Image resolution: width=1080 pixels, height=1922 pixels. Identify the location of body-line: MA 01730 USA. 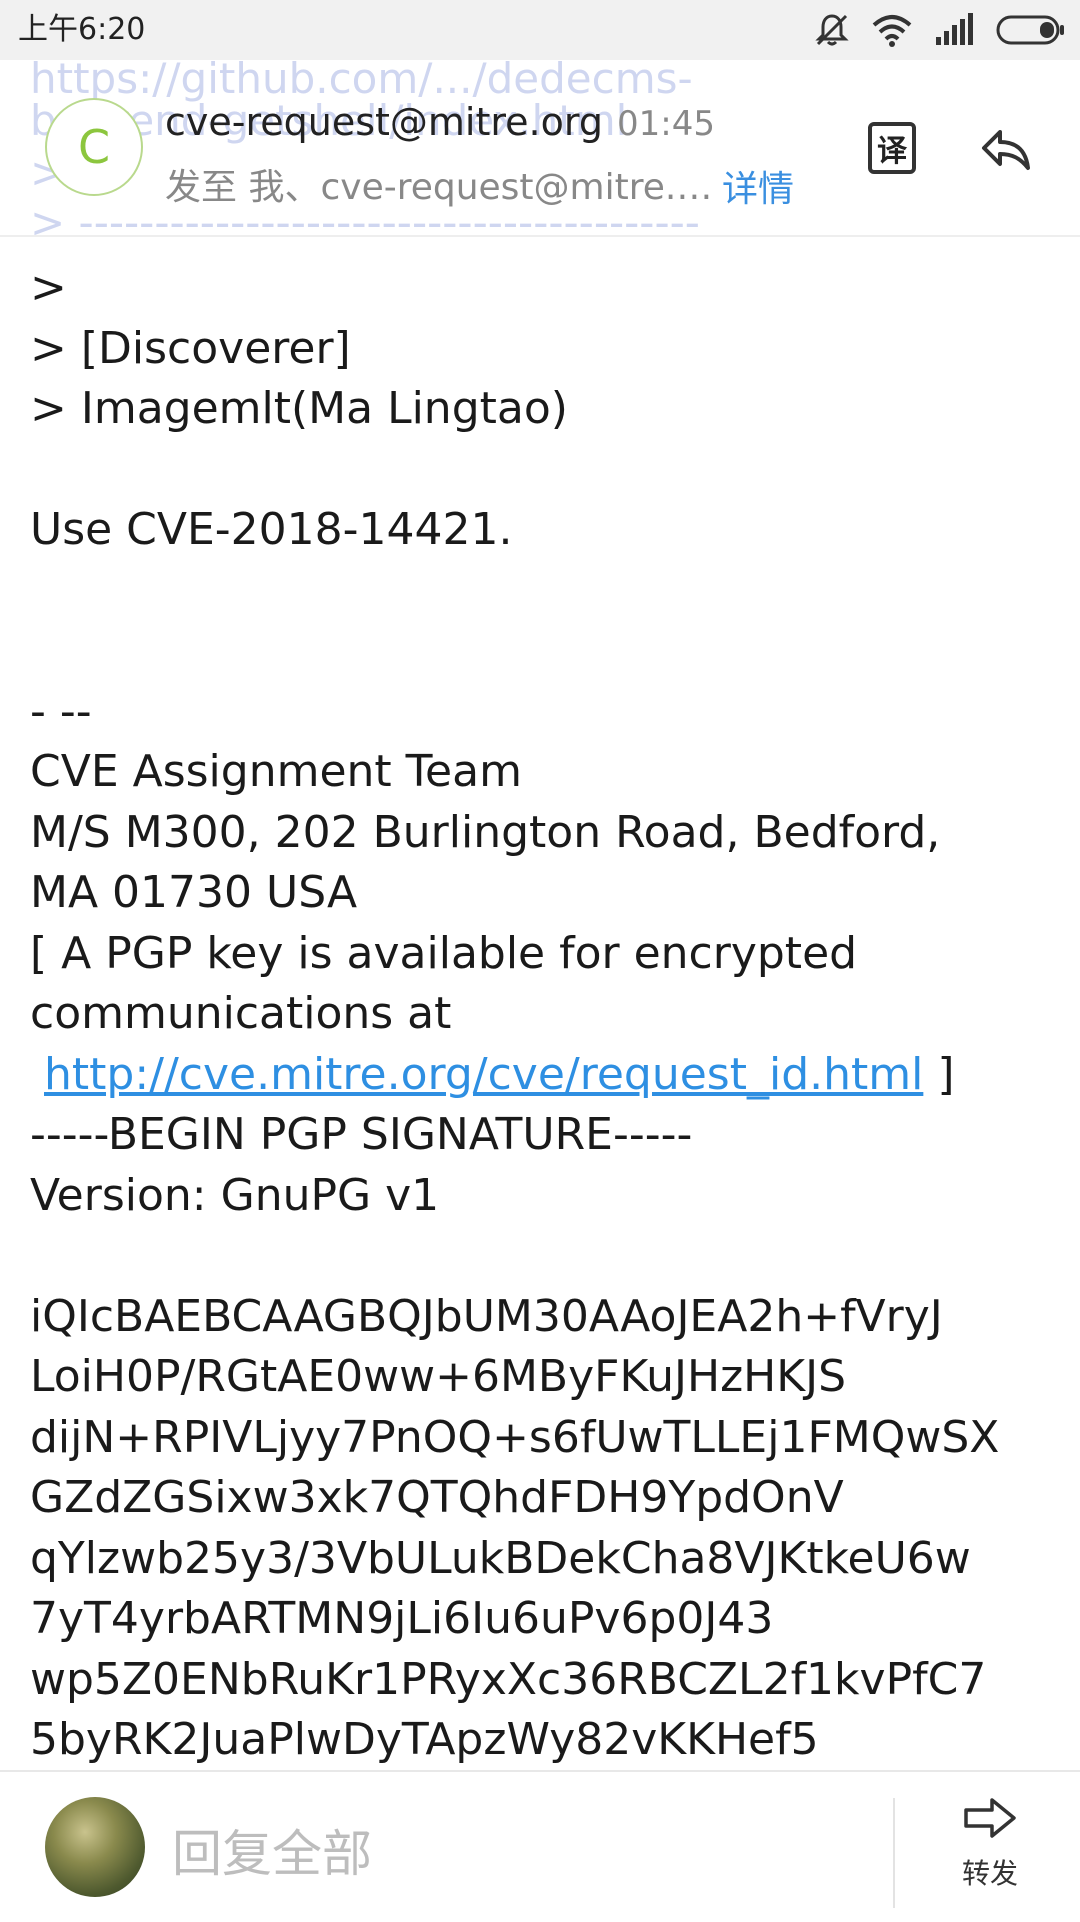
(194, 892).